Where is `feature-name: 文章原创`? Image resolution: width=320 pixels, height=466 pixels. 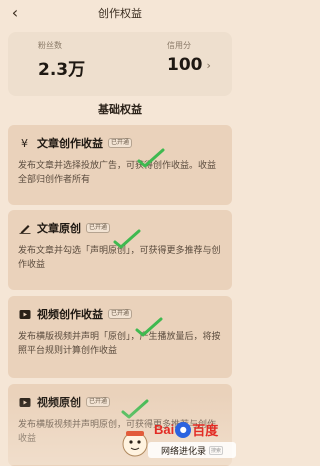
feature-name: 文章原创 is located at coordinates (59, 228).